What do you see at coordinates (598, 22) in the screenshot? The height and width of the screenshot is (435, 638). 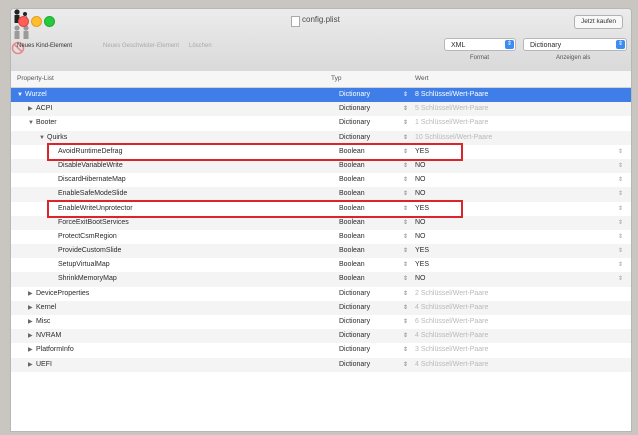 I see `buy-now-button: Jetzt kaufen` at bounding box center [598, 22].